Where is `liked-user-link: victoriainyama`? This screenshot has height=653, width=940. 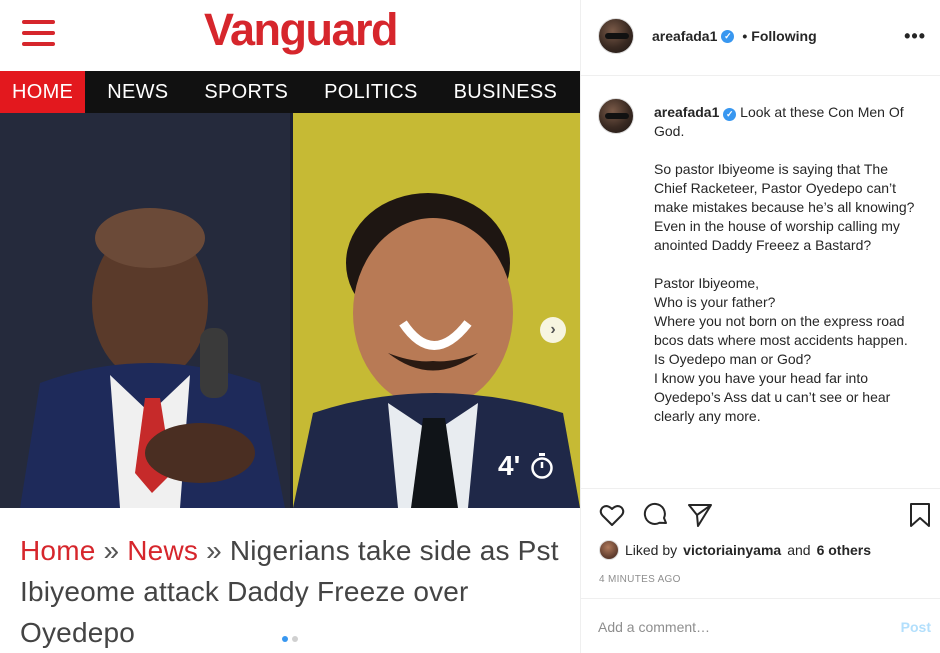 liked-user-link: victoriainyama is located at coordinates (732, 550).